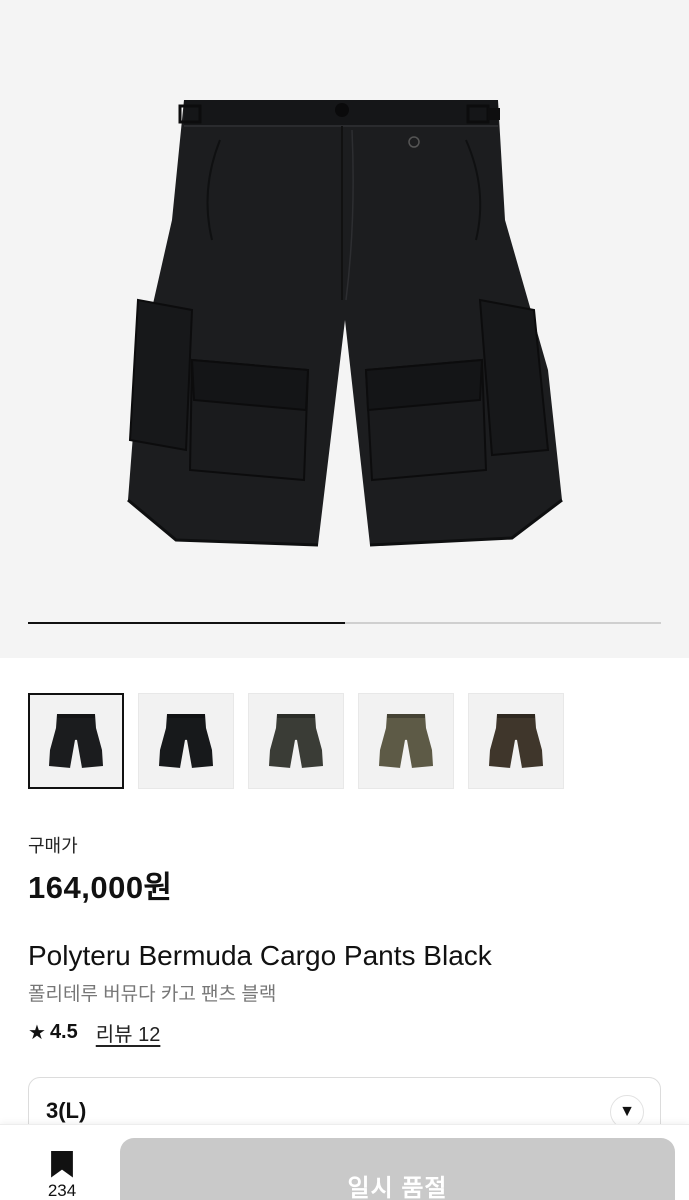 The height and width of the screenshot is (1200, 689). What do you see at coordinates (66, 1110) in the screenshot?
I see `size-select-value: 3(L)` at bounding box center [66, 1110].